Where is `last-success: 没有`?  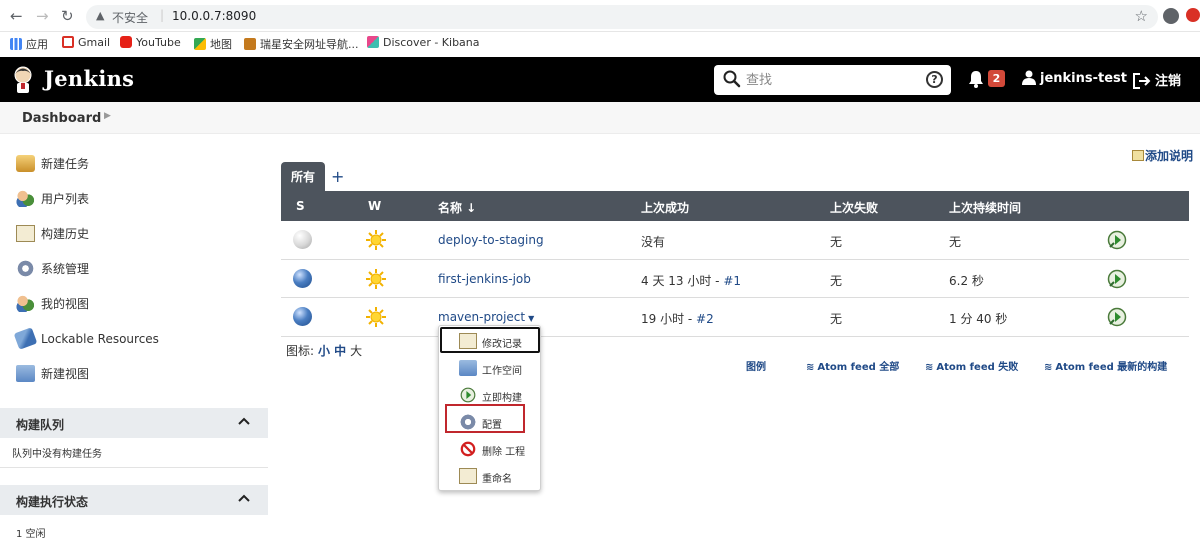 last-success: 没有 is located at coordinates (653, 242).